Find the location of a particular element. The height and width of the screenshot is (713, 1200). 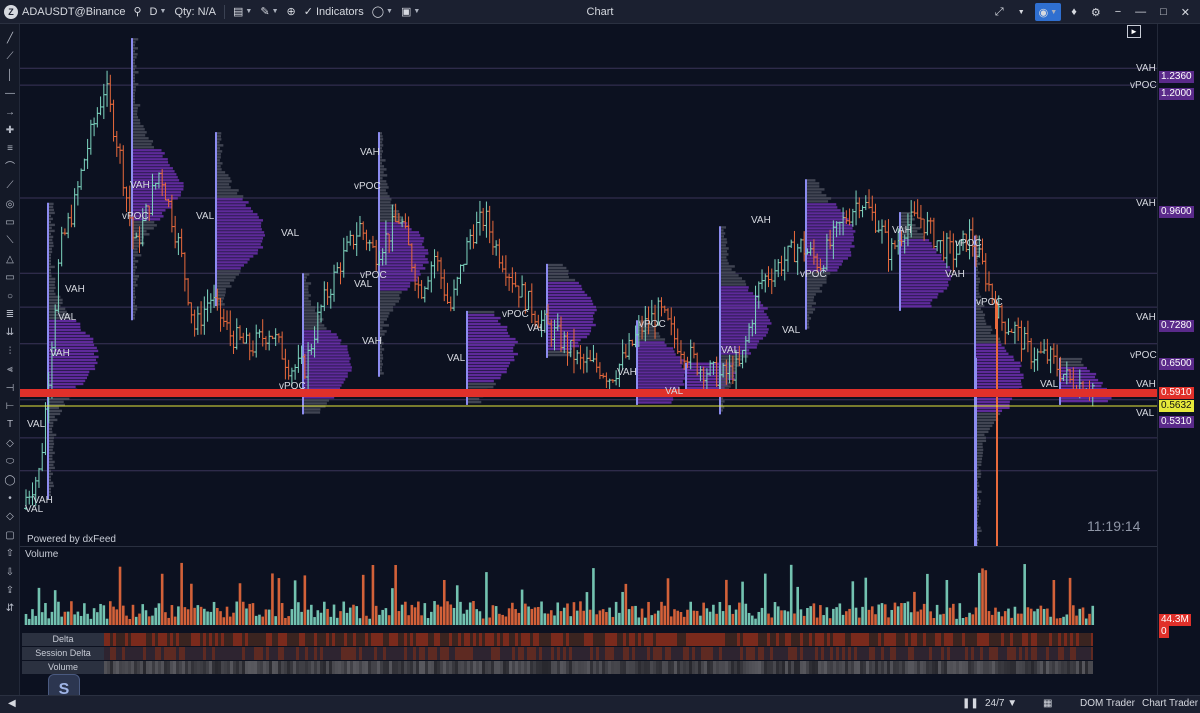

square-icon: ▢ is located at coordinates (10, 536).